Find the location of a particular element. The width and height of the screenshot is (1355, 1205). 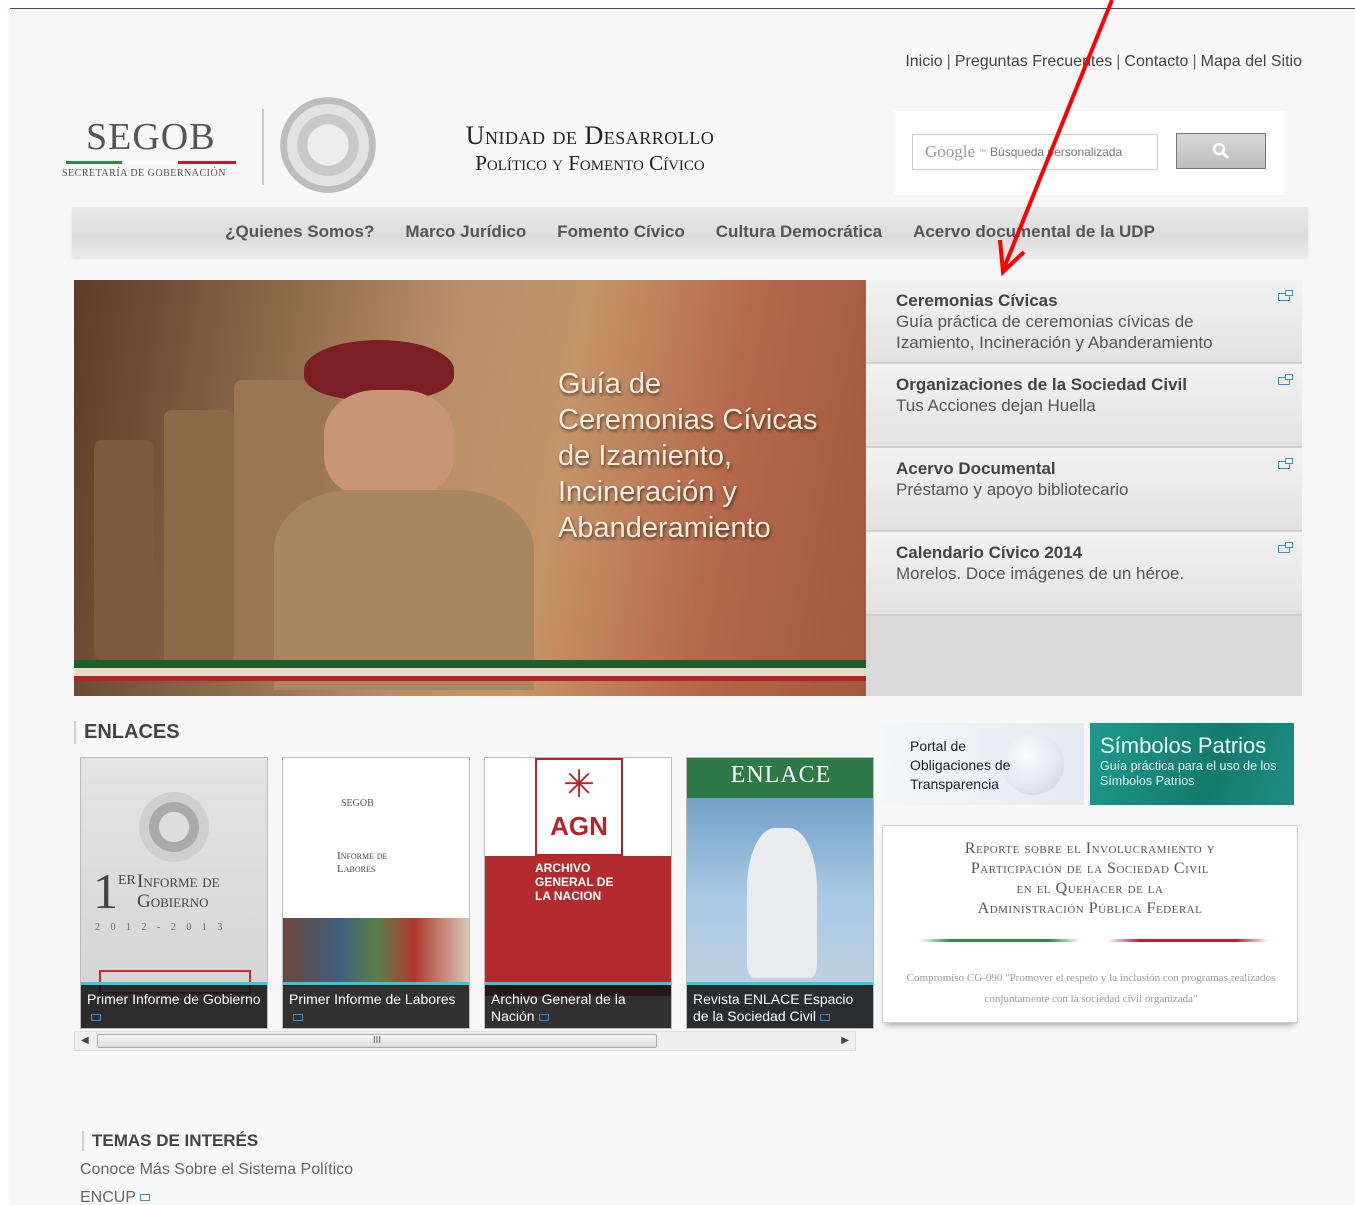

link-inicio: Inicio is located at coordinates (923, 61).